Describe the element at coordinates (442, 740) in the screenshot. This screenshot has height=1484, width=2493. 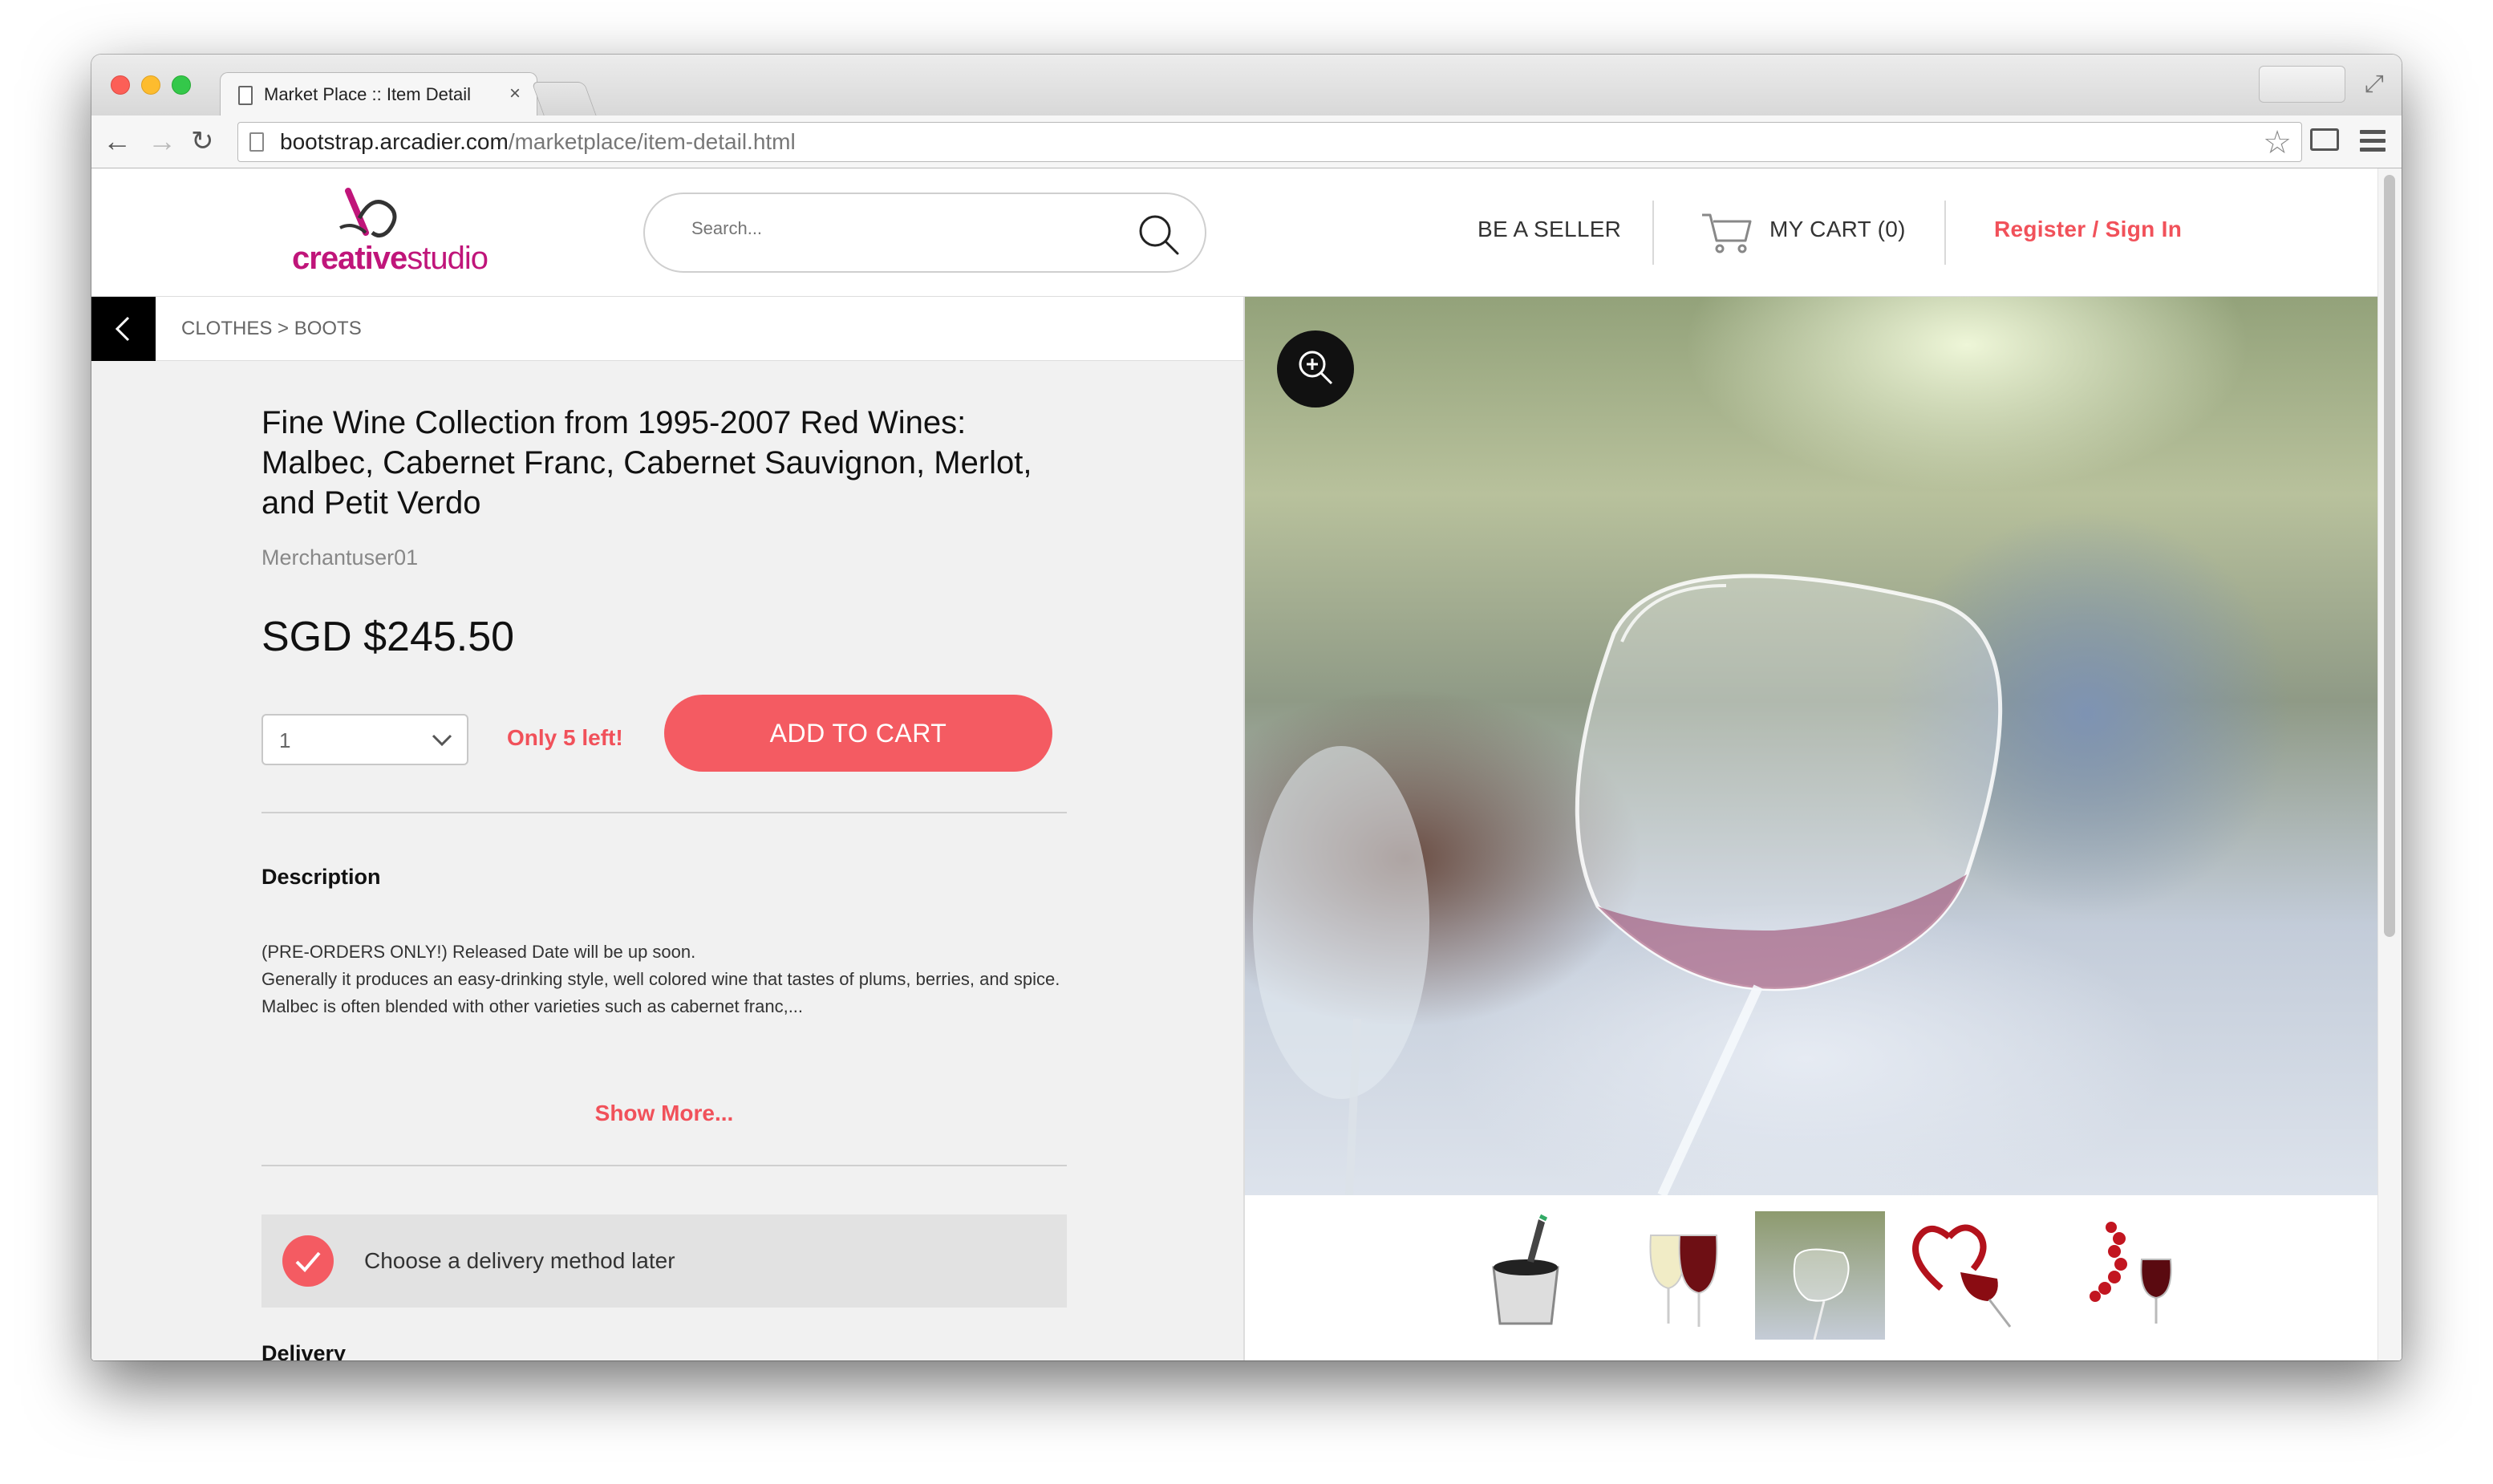
I see `chevron-down-icon` at that location.